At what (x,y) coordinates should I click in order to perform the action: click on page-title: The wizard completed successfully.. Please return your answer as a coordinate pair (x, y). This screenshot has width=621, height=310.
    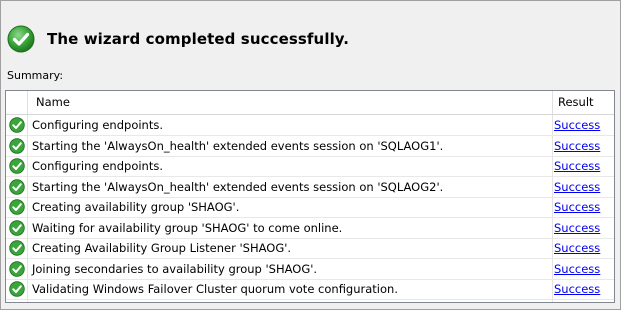
    Looking at the image, I should click on (198, 39).